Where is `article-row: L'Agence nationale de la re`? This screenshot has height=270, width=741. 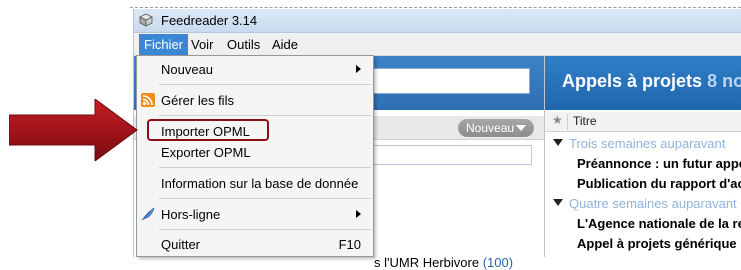
article-row: L'Agence nationale de la re is located at coordinates (643, 224).